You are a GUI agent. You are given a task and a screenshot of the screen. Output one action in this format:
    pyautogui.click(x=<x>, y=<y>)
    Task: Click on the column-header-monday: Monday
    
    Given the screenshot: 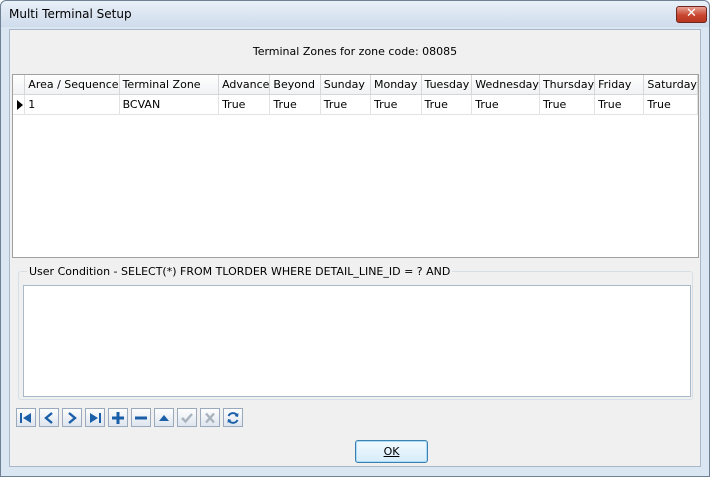 What is the action you would take?
    pyautogui.click(x=396, y=85)
    